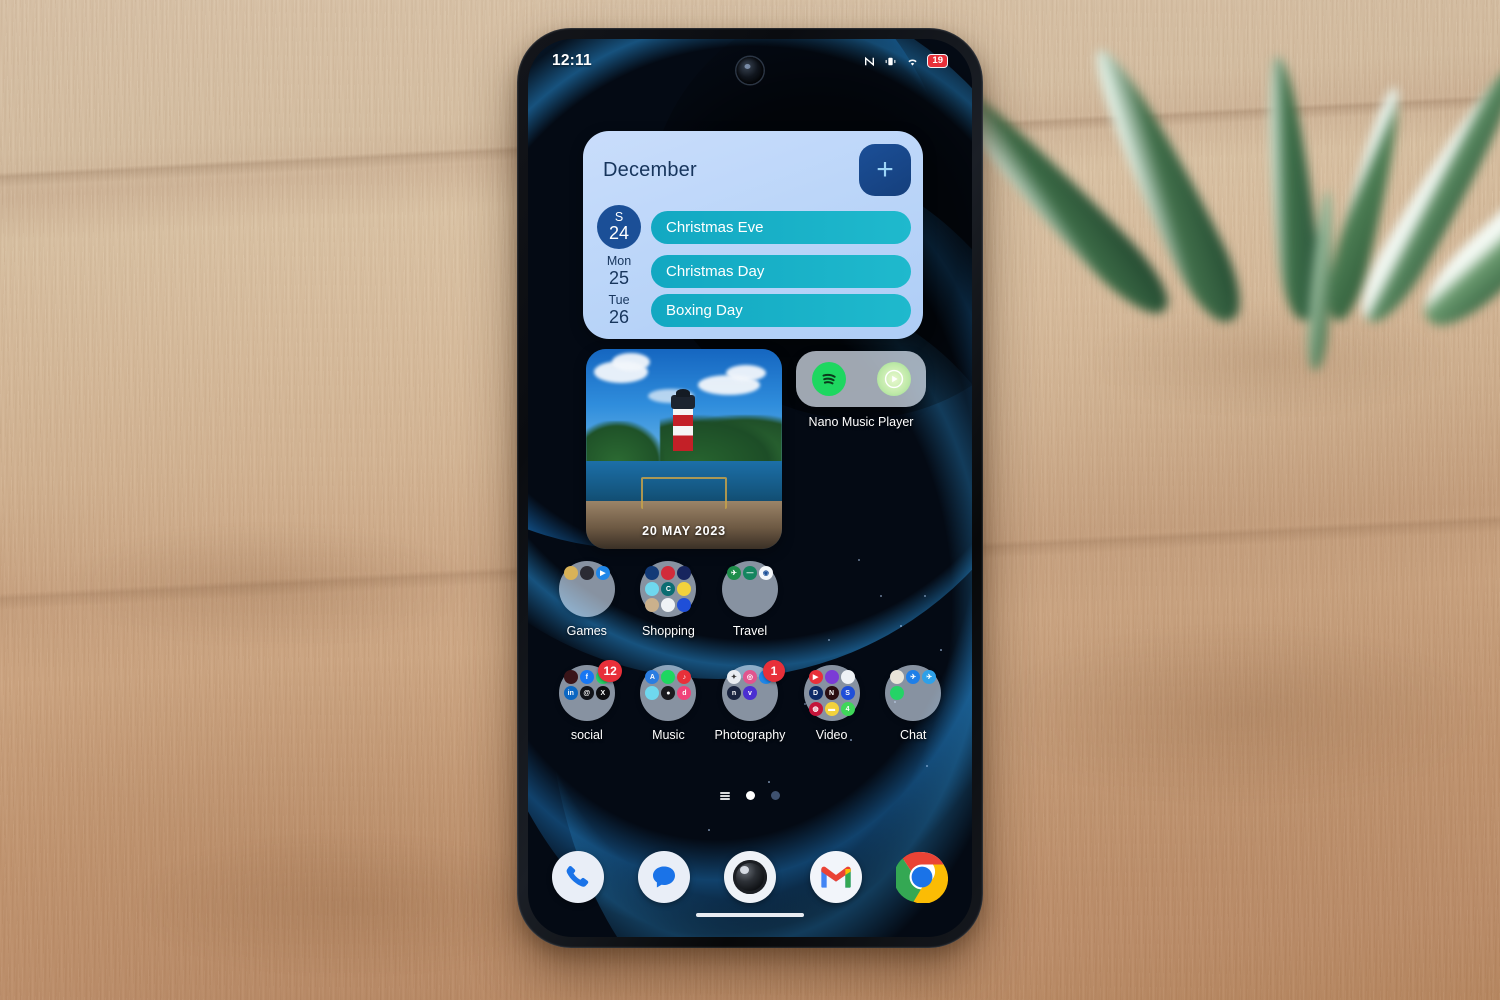 Image resolution: width=1500 pixels, height=1000 pixels. Describe the element at coordinates (912, 61) in the screenshot. I see `wifi-icon` at that location.